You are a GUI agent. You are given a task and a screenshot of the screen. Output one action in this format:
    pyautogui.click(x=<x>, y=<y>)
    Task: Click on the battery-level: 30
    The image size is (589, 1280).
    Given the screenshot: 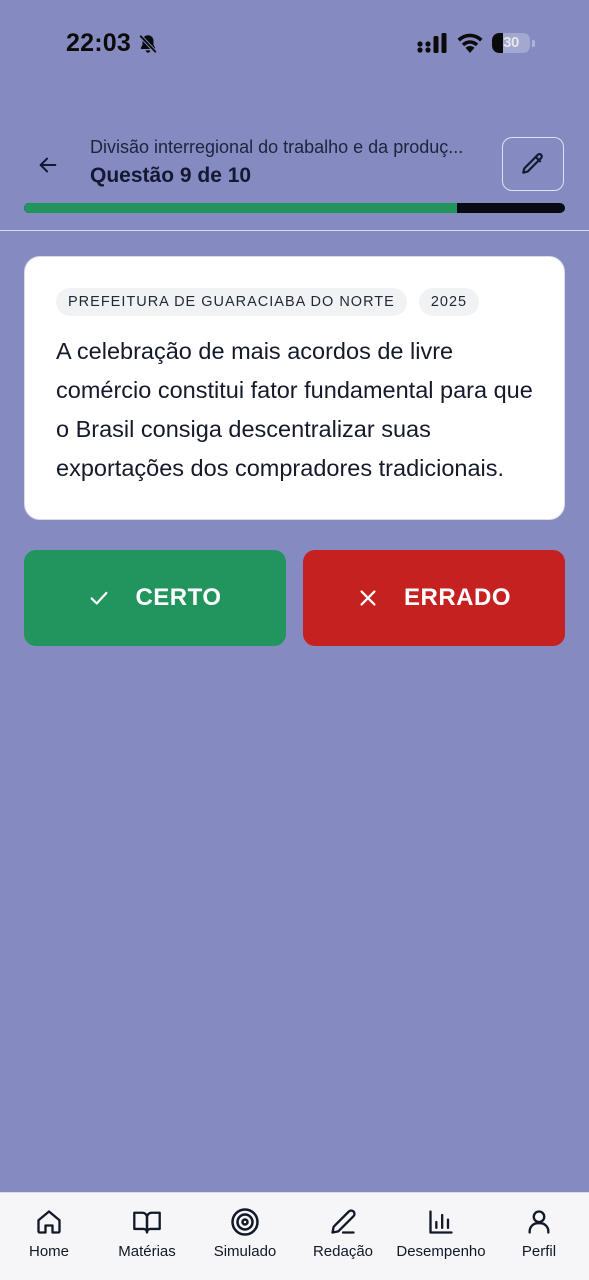 What is the action you would take?
    pyautogui.click(x=511, y=42)
    